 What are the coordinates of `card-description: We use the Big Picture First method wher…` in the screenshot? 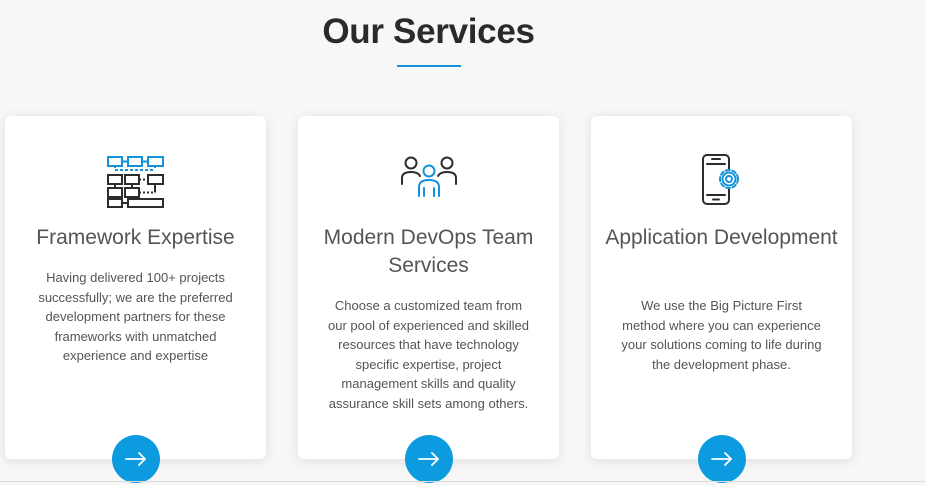 It's located at (721, 335).